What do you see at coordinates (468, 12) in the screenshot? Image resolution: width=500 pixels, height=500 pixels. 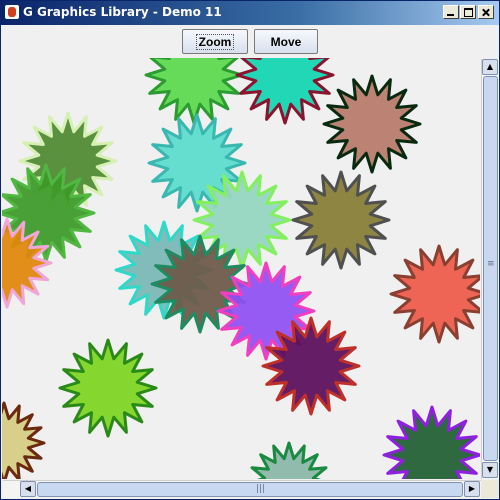 I see `maximize-icon` at bounding box center [468, 12].